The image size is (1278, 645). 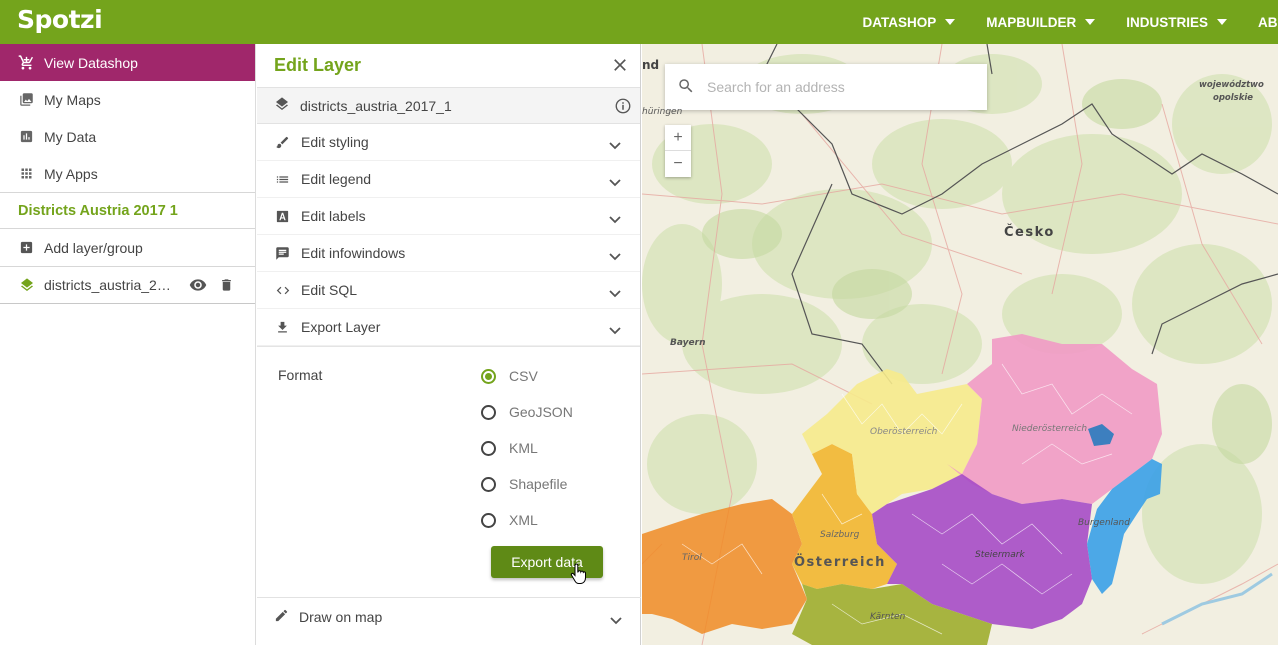 I want to click on edit-sql-section: Edit SQL, so click(x=448, y=290).